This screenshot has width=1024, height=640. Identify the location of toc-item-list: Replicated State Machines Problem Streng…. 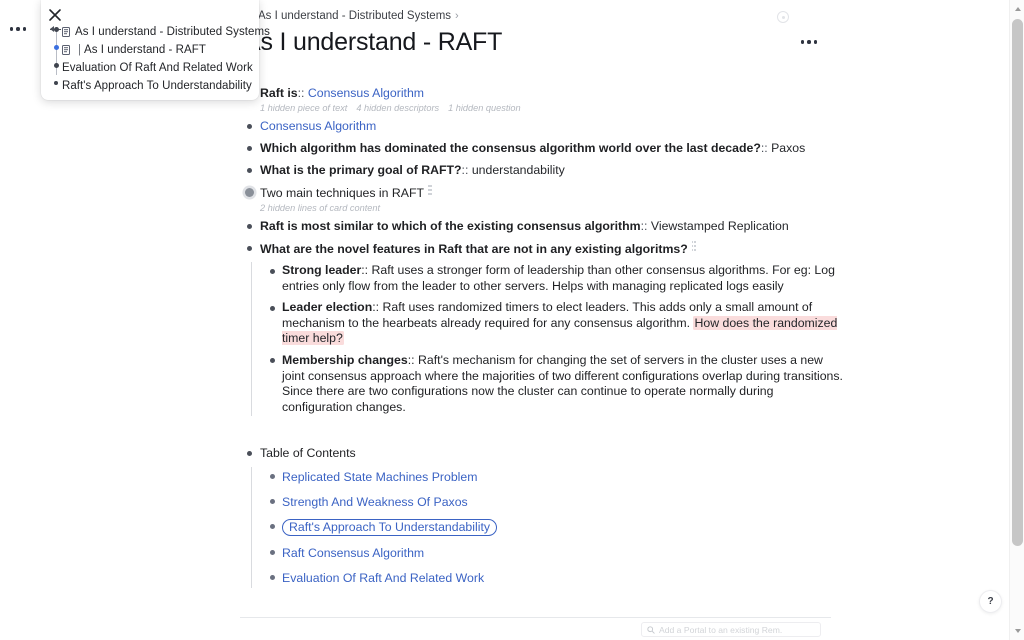
(547, 527).